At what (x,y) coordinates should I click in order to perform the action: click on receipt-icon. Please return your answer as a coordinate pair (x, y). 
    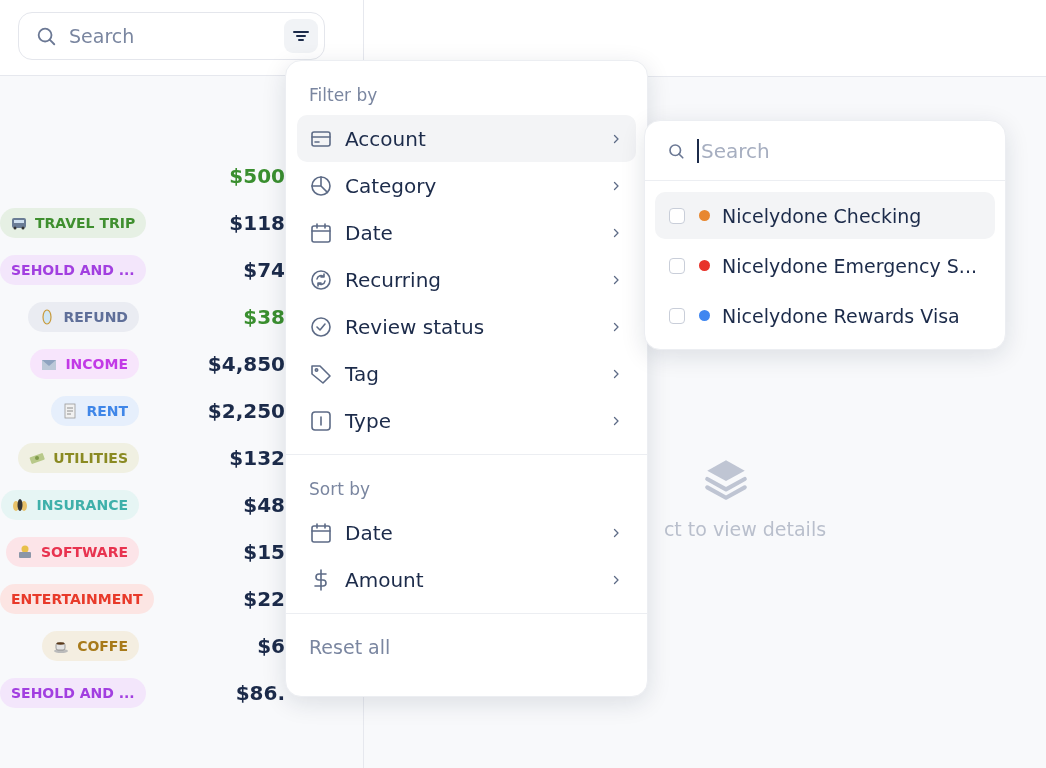
    Looking at the image, I should click on (70, 410).